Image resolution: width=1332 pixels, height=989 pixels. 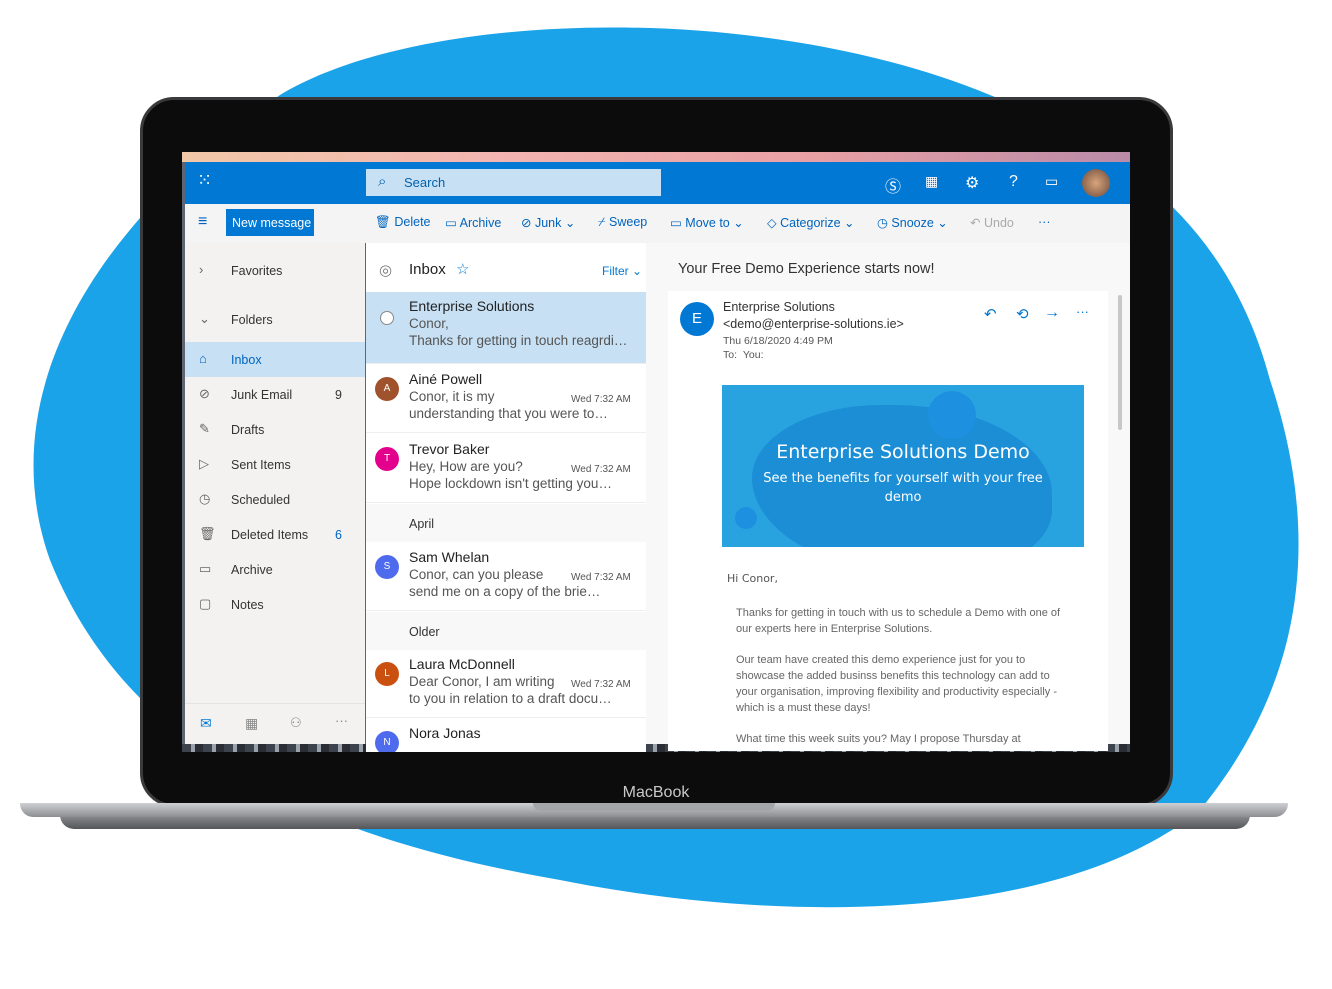 I want to click on list-item: N Nora Jonas, so click(x=506, y=735).